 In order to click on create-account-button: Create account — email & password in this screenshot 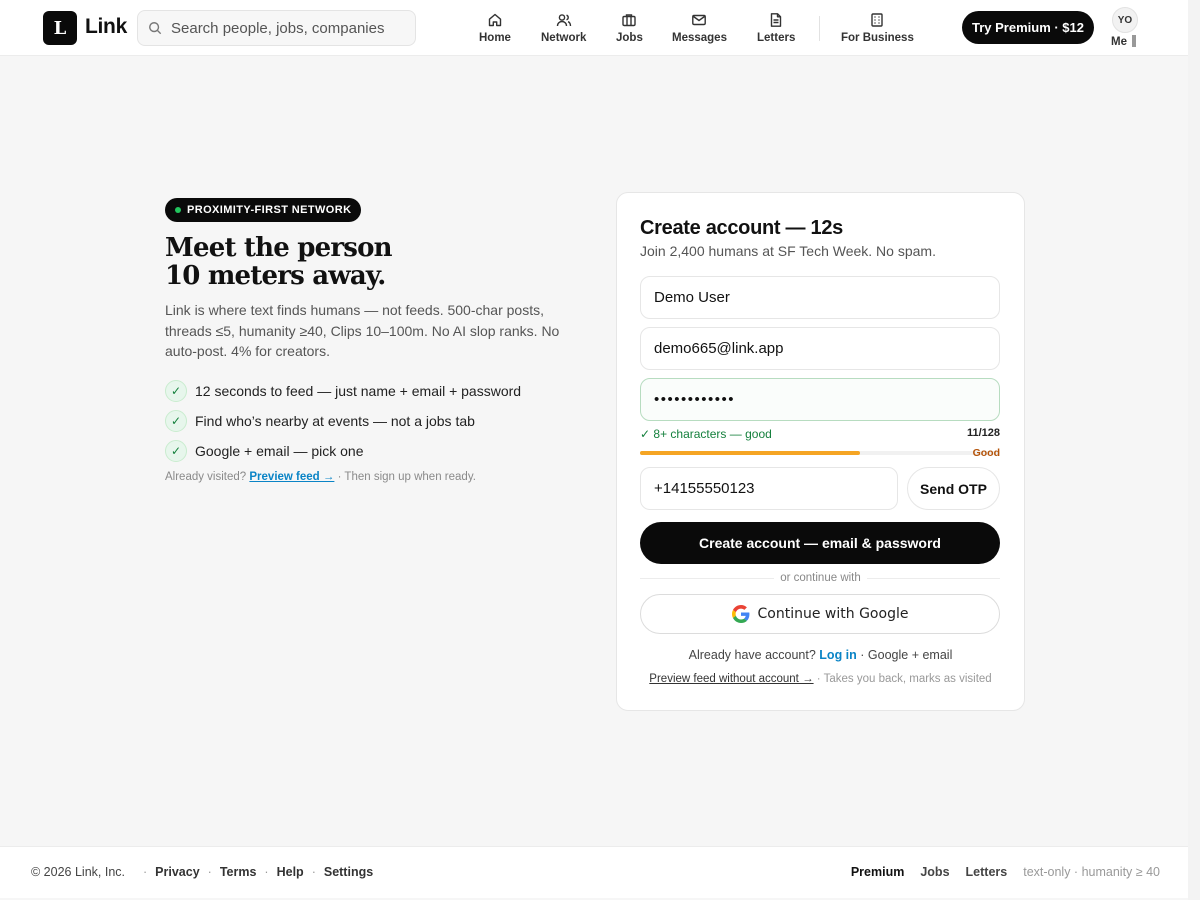, I will do `click(820, 543)`.